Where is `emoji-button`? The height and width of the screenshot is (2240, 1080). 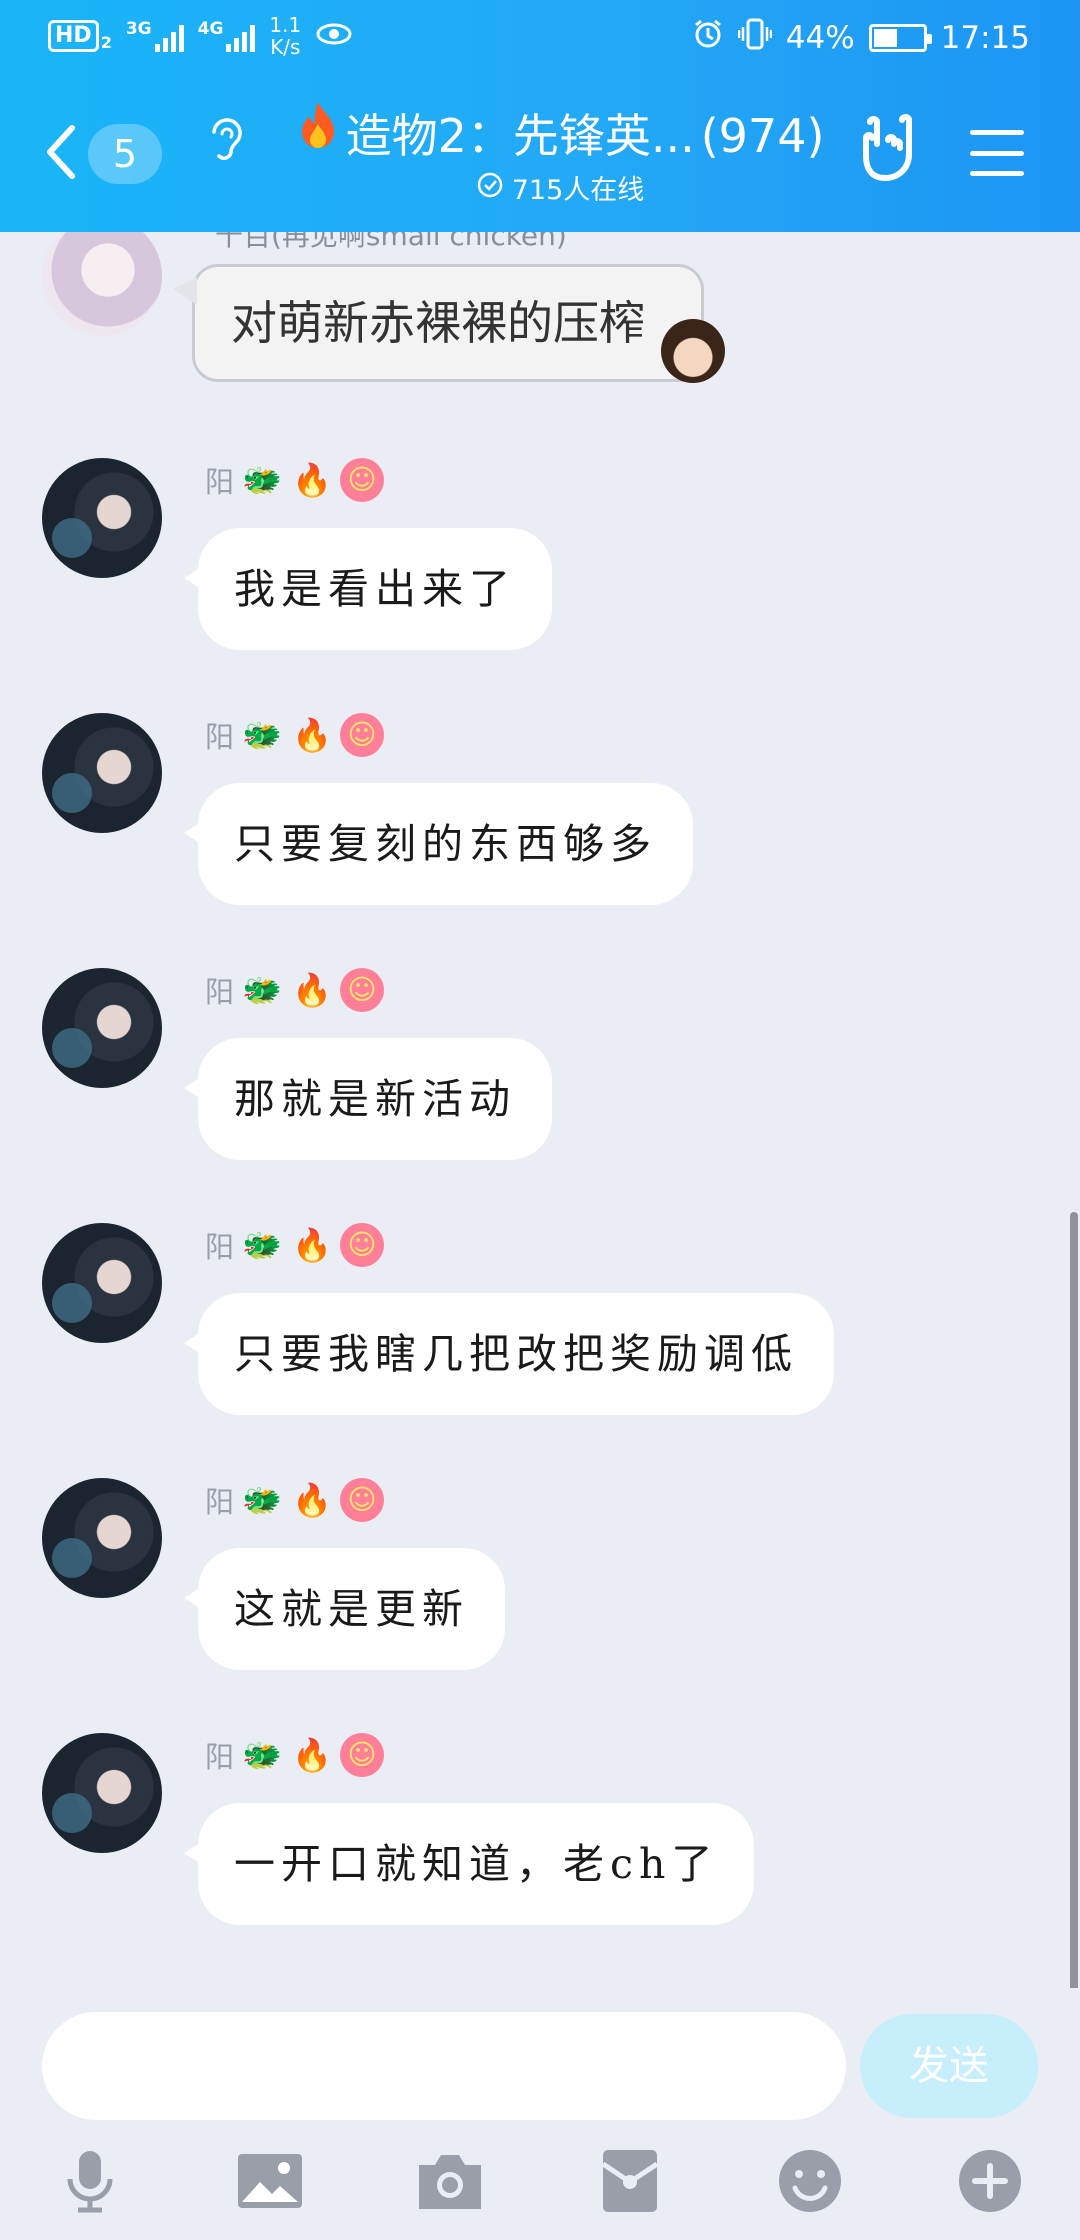
emoji-button is located at coordinates (810, 2183).